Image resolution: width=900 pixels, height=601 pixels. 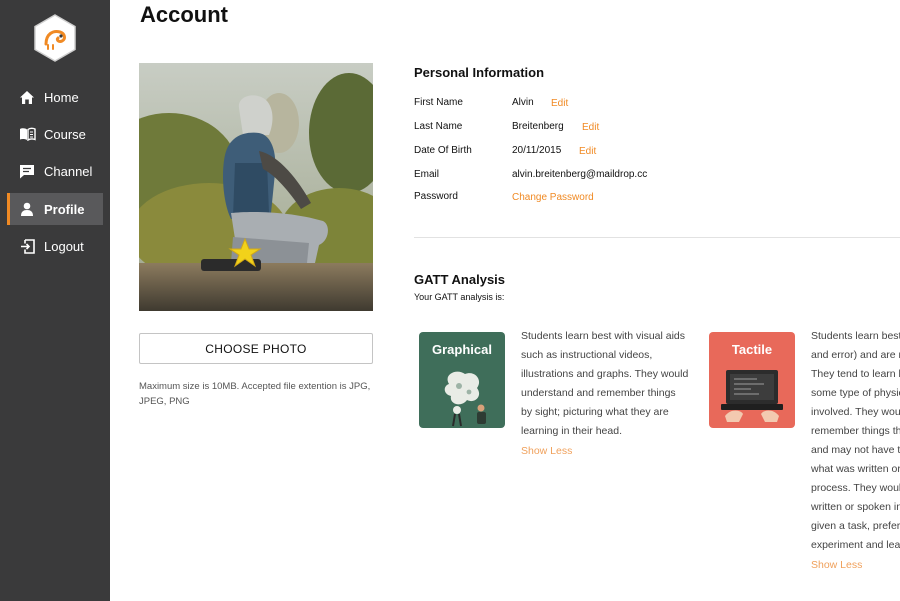 What do you see at coordinates (855, 450) in the screenshot?
I see `description-line: and may not have t` at bounding box center [855, 450].